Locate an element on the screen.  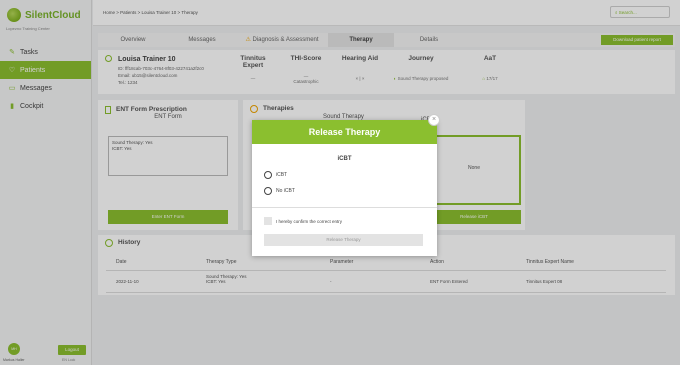
radio-option-no-icbt: No iCBT is located at coordinates (279, 191).